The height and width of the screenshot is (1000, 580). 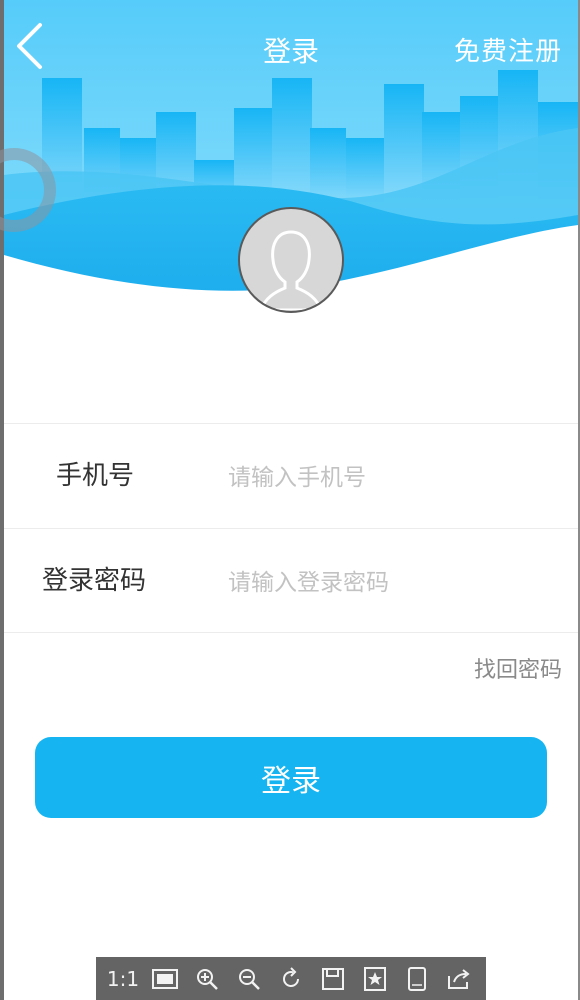 I want to click on phone-input, so click(x=393, y=478).